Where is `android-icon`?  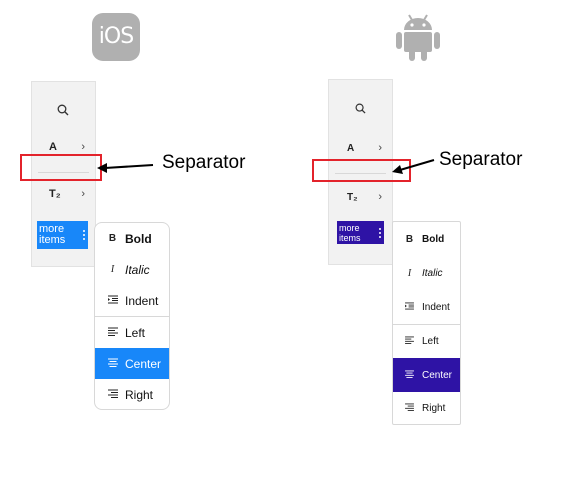
android-icon is located at coordinates (418, 37).